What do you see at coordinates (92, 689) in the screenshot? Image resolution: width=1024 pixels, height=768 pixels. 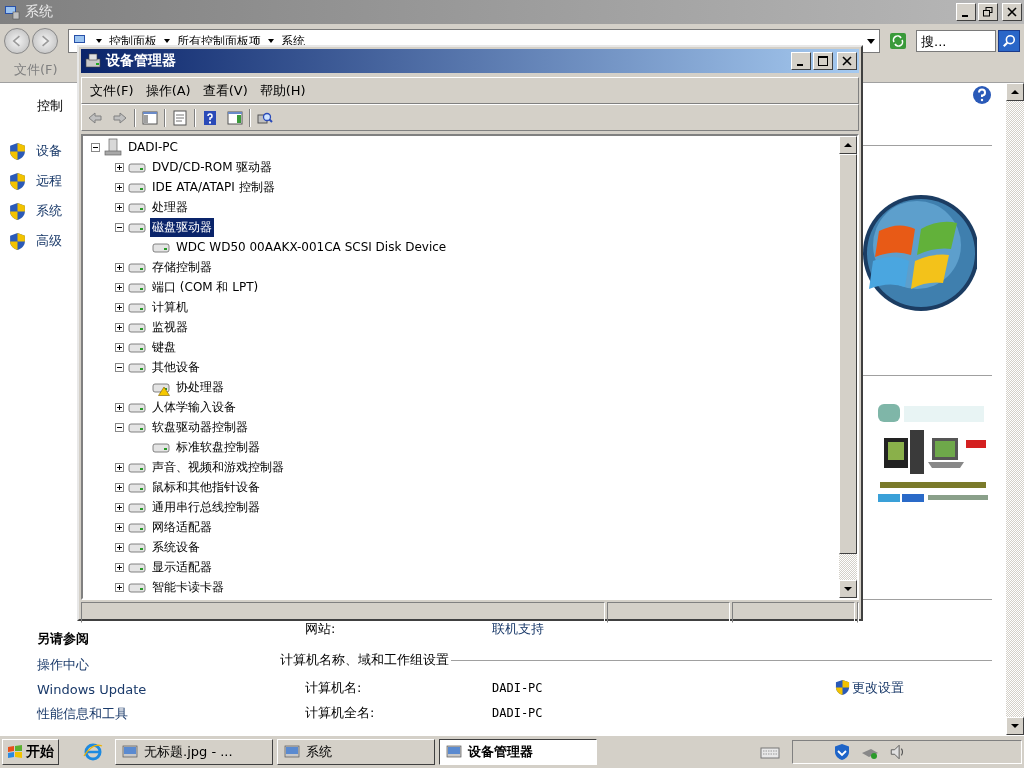 I see `see-also-link: Windows Update` at bounding box center [92, 689].